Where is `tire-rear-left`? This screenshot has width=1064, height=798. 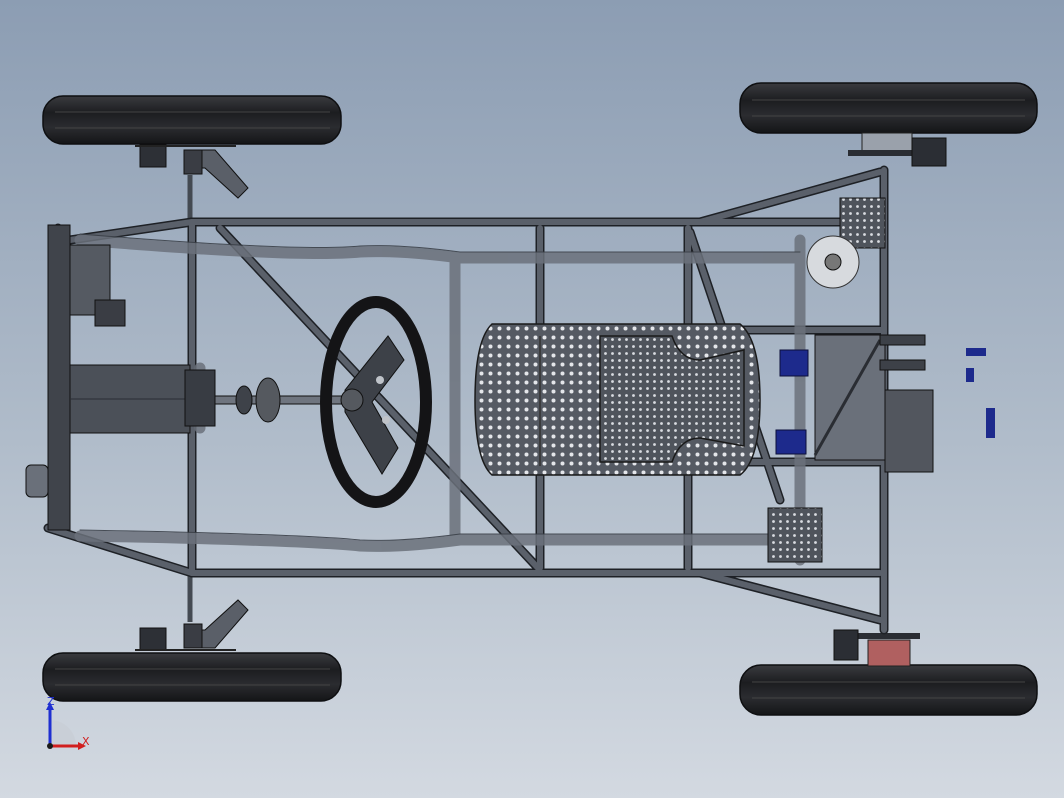
tire-rear-left is located at coordinates (888, 108).